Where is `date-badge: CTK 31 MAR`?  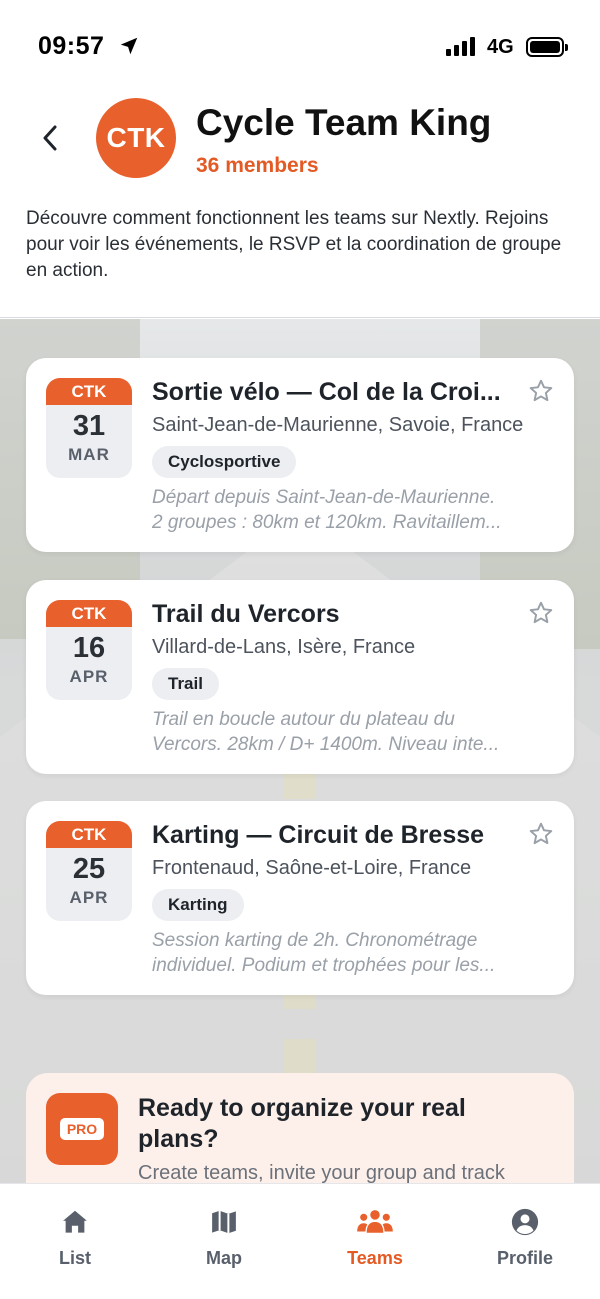
date-badge: CTK 31 MAR is located at coordinates (89, 428).